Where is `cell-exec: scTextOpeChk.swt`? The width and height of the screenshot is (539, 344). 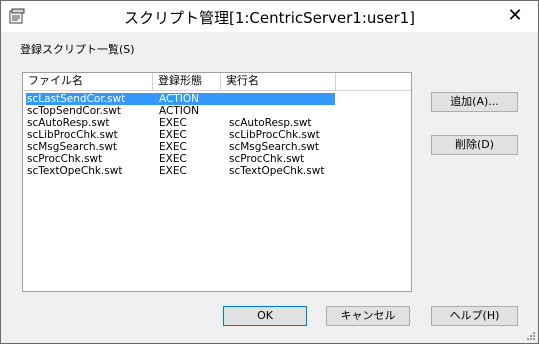
cell-exec: scTextOpeChk.swt is located at coordinates (277, 171).